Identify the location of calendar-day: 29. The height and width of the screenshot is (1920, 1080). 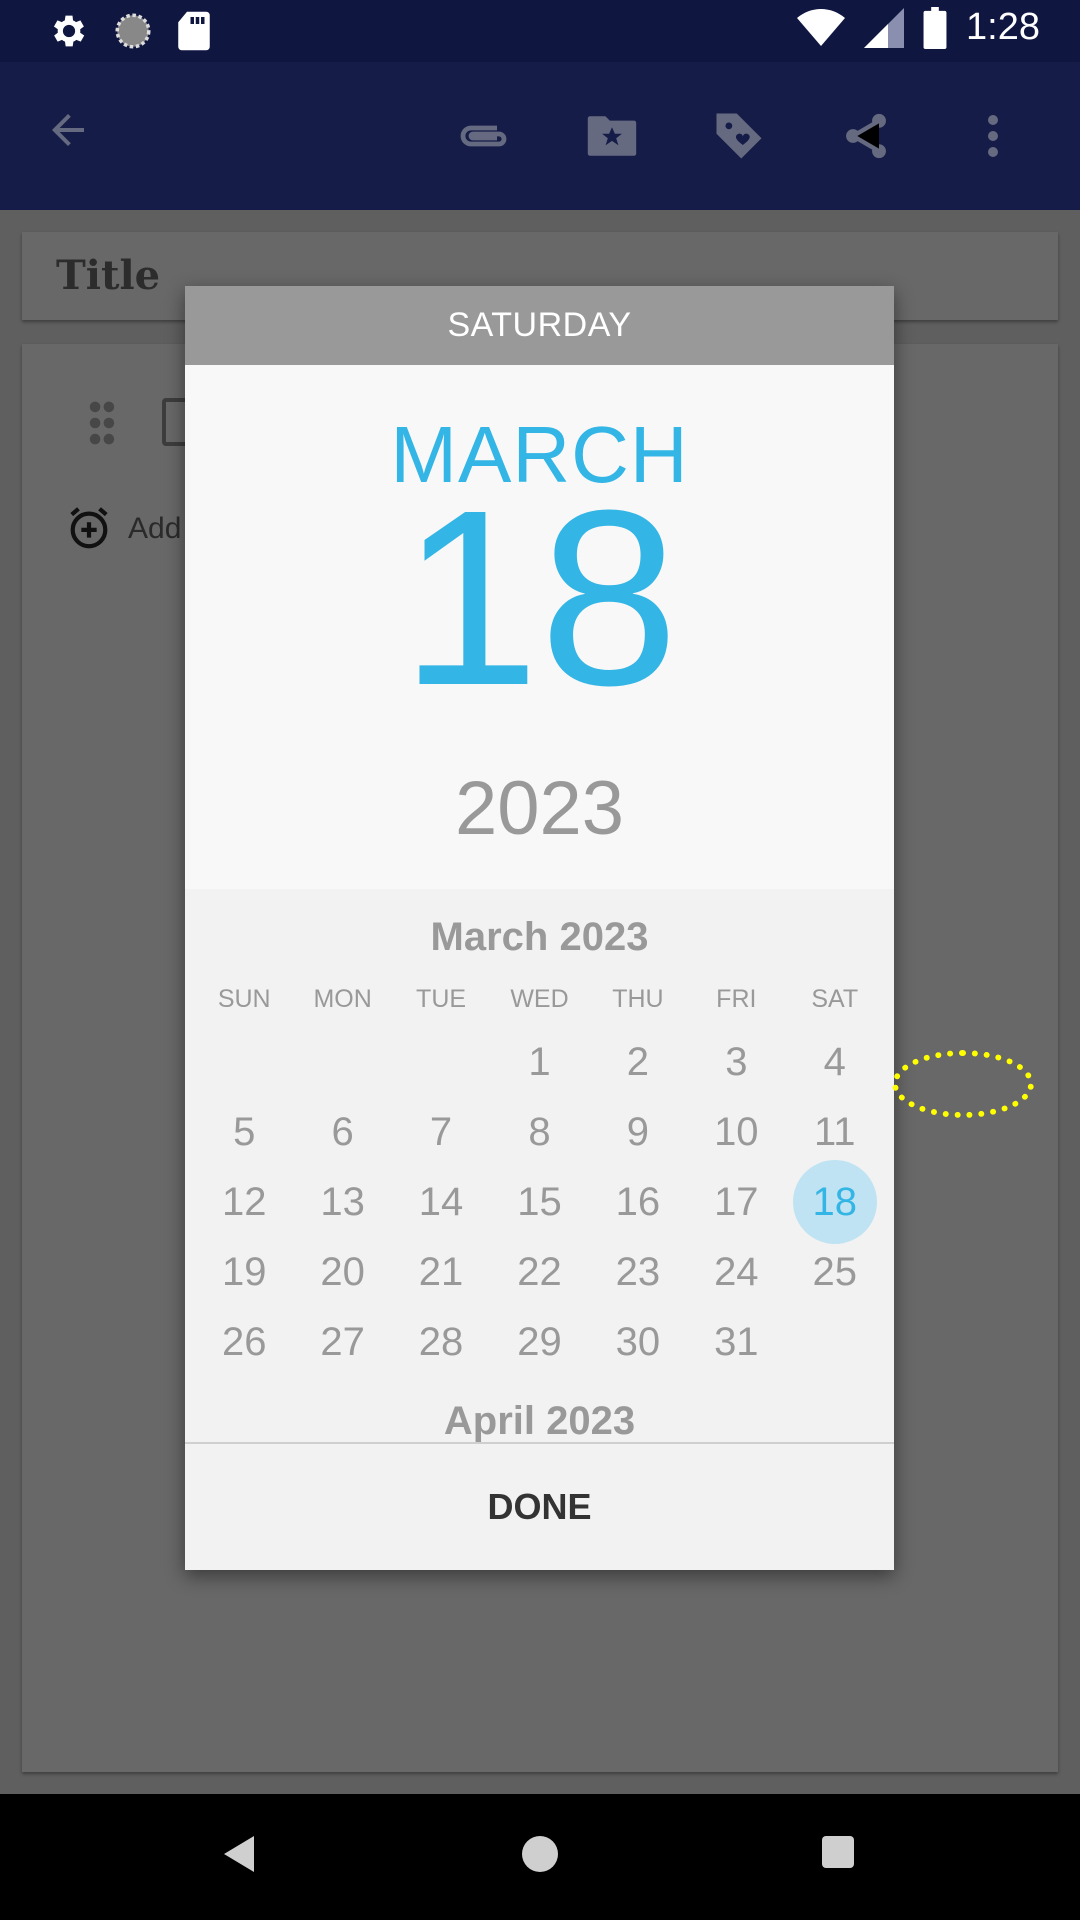
(539, 1342).